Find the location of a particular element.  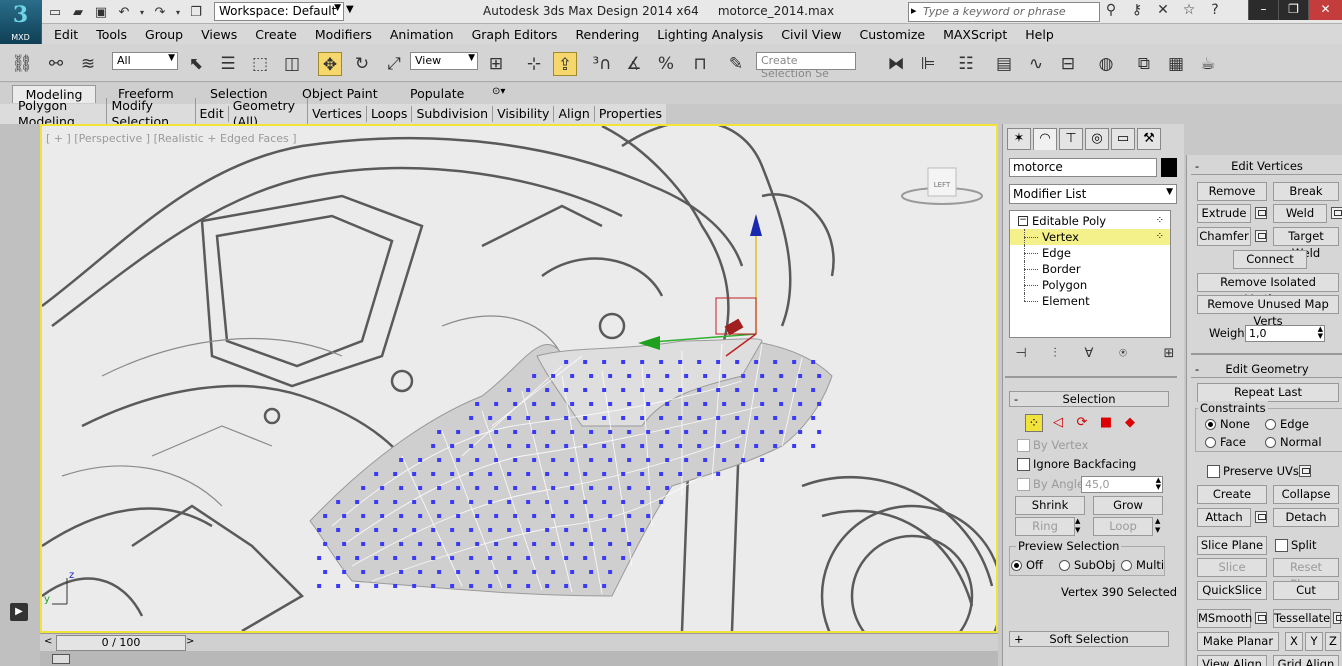

curve-editor-icon: ∿ is located at coordinates (1036, 64).